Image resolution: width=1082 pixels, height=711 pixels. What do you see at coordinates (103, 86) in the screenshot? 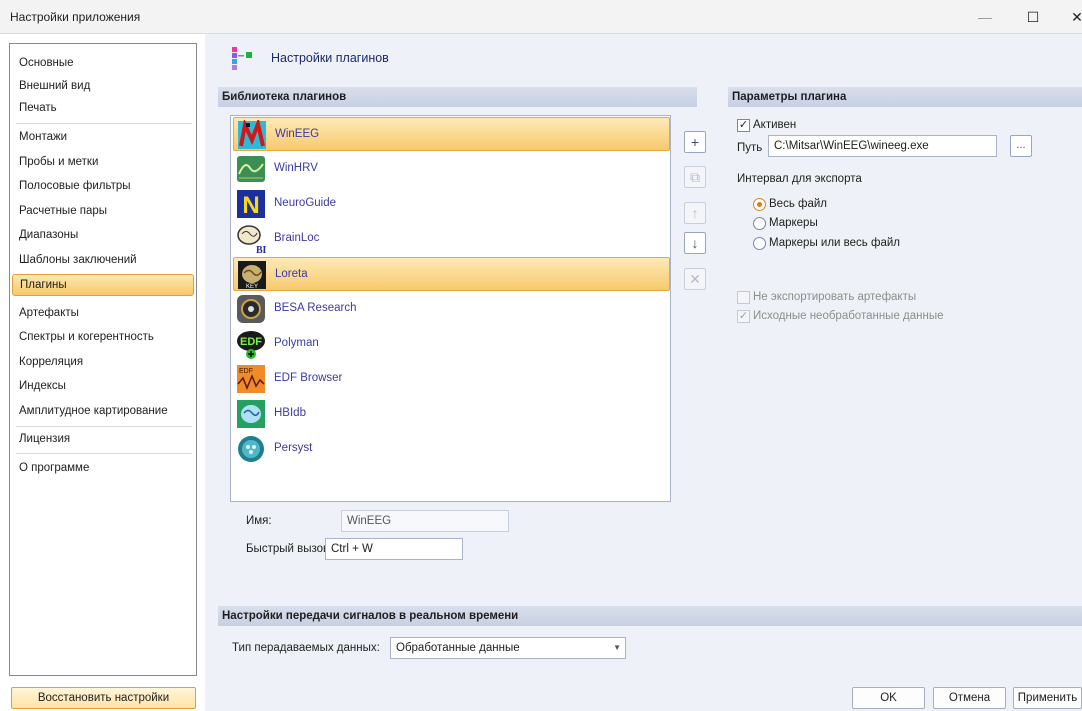
I see `nav-item-appearance: Внешний вид` at bounding box center [103, 86].